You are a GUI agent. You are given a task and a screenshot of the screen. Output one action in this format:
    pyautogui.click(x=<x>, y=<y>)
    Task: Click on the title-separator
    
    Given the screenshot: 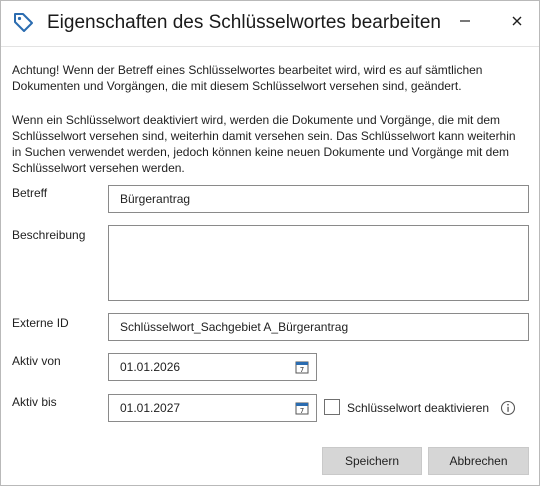 What is the action you would take?
    pyautogui.click(x=270, y=46)
    